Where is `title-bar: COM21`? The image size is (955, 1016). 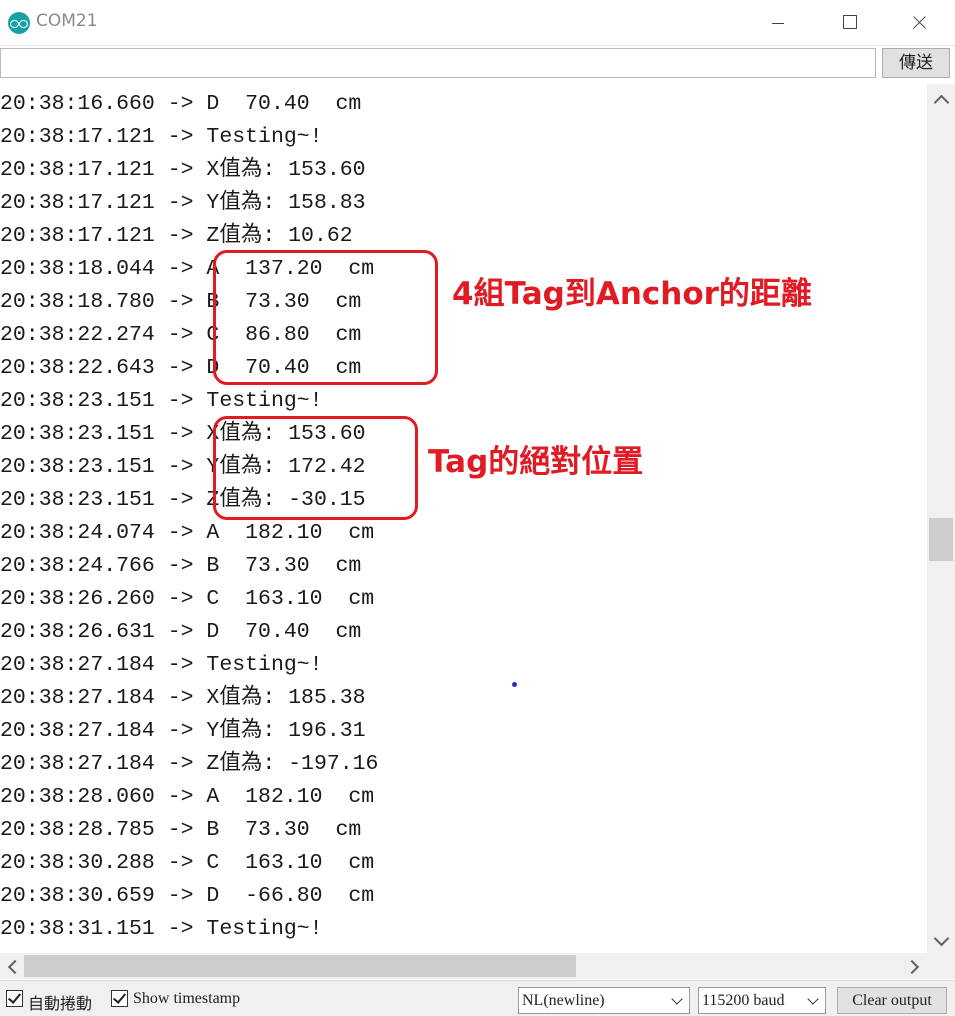
title-bar: COM21 is located at coordinates (477, 23).